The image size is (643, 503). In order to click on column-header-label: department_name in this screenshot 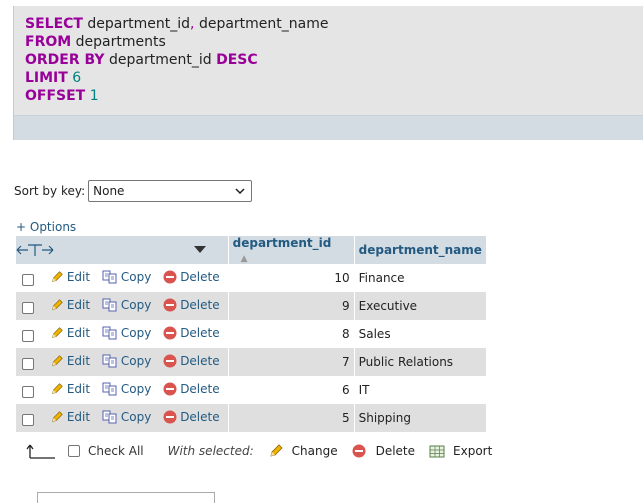, I will do `click(420, 250)`.